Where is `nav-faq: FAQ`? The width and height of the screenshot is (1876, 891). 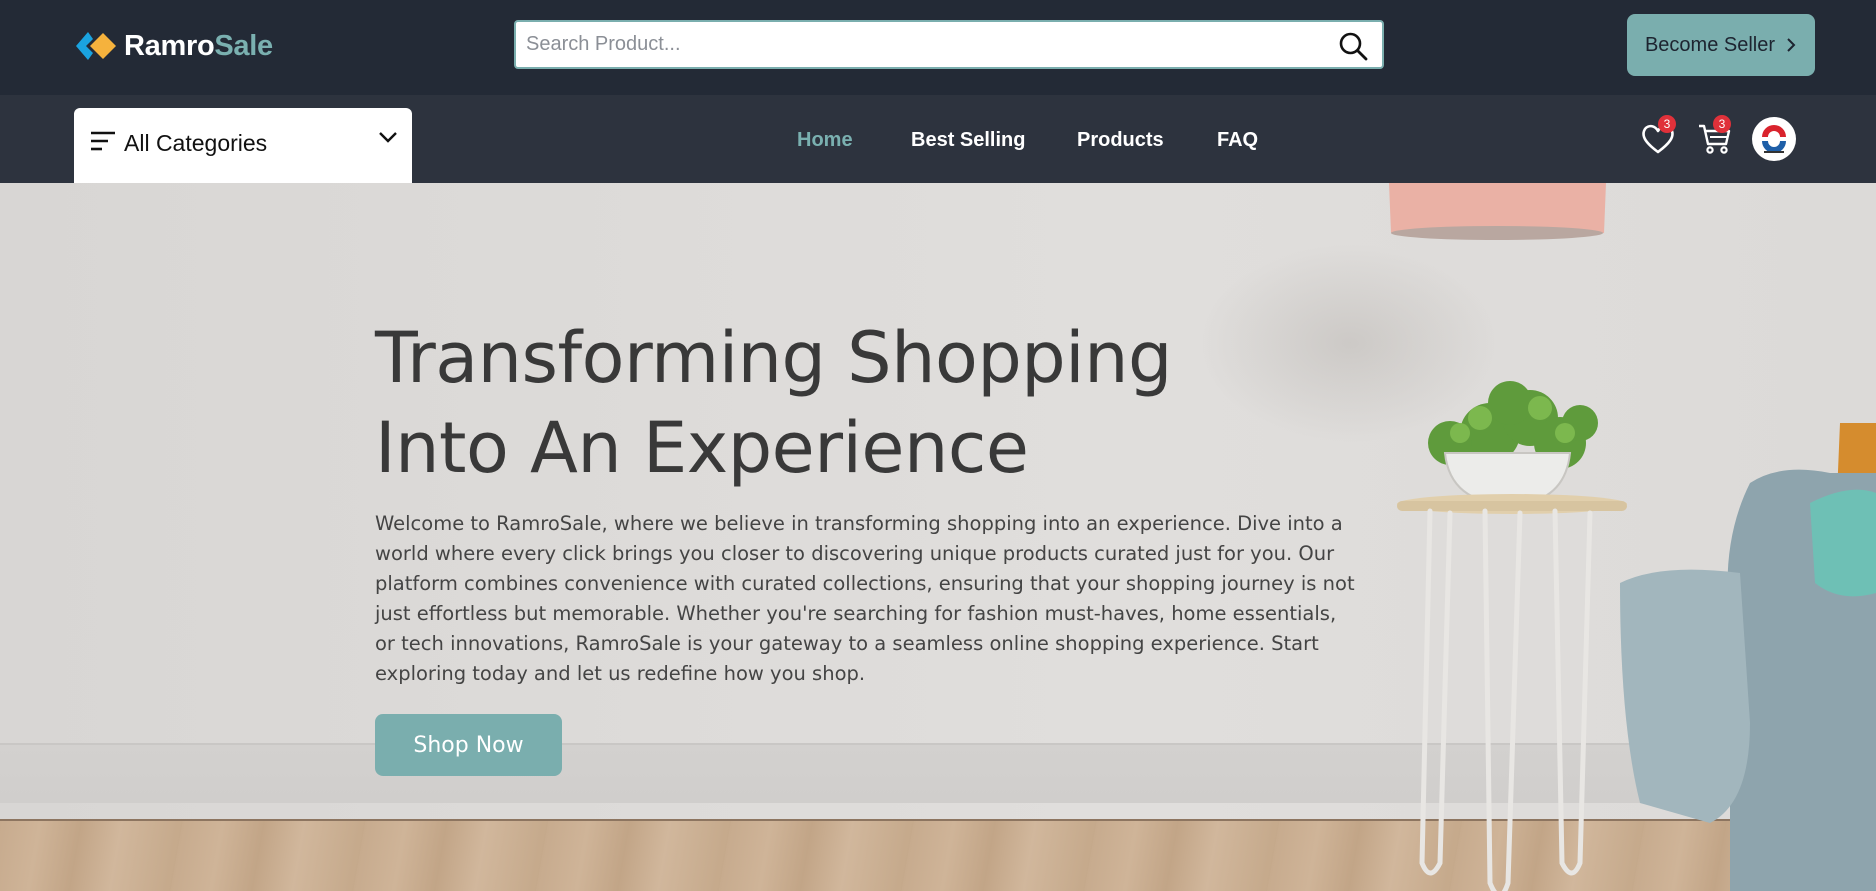 nav-faq: FAQ is located at coordinates (1237, 140).